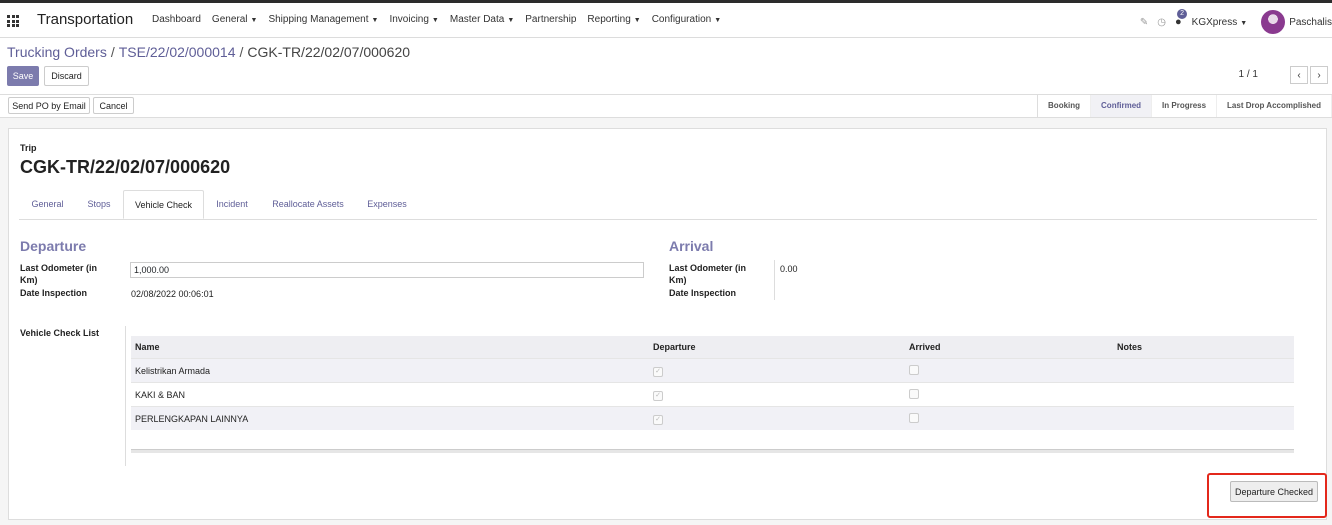 The height and width of the screenshot is (525, 1332). What do you see at coordinates (13, 21) in the screenshot?
I see `apps-grid-icon` at bounding box center [13, 21].